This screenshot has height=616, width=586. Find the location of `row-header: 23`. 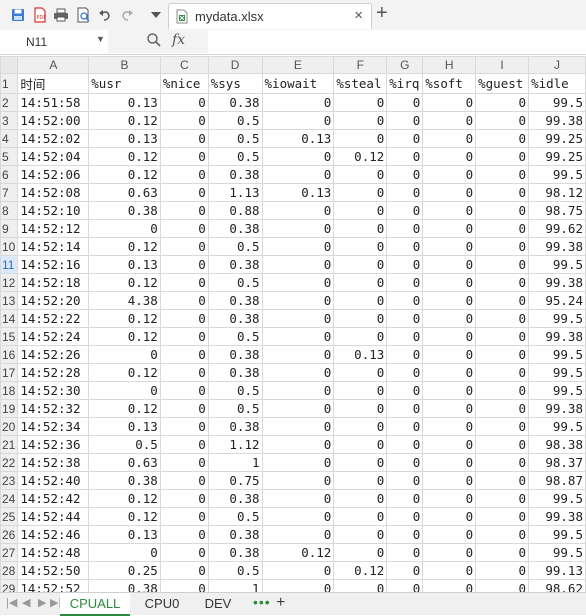

row-header: 23 is located at coordinates (9, 480).